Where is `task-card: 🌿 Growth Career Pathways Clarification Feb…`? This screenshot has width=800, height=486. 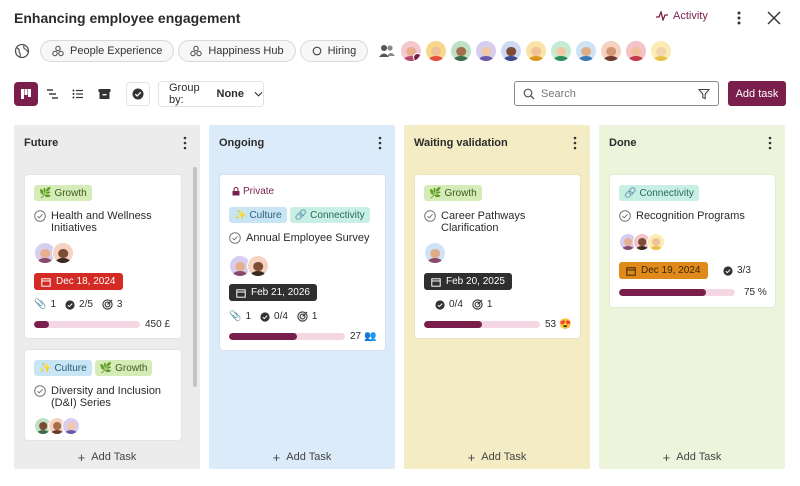
task-card: 🌿 Growth Career Pathways Clarification Feb… is located at coordinates (497, 256).